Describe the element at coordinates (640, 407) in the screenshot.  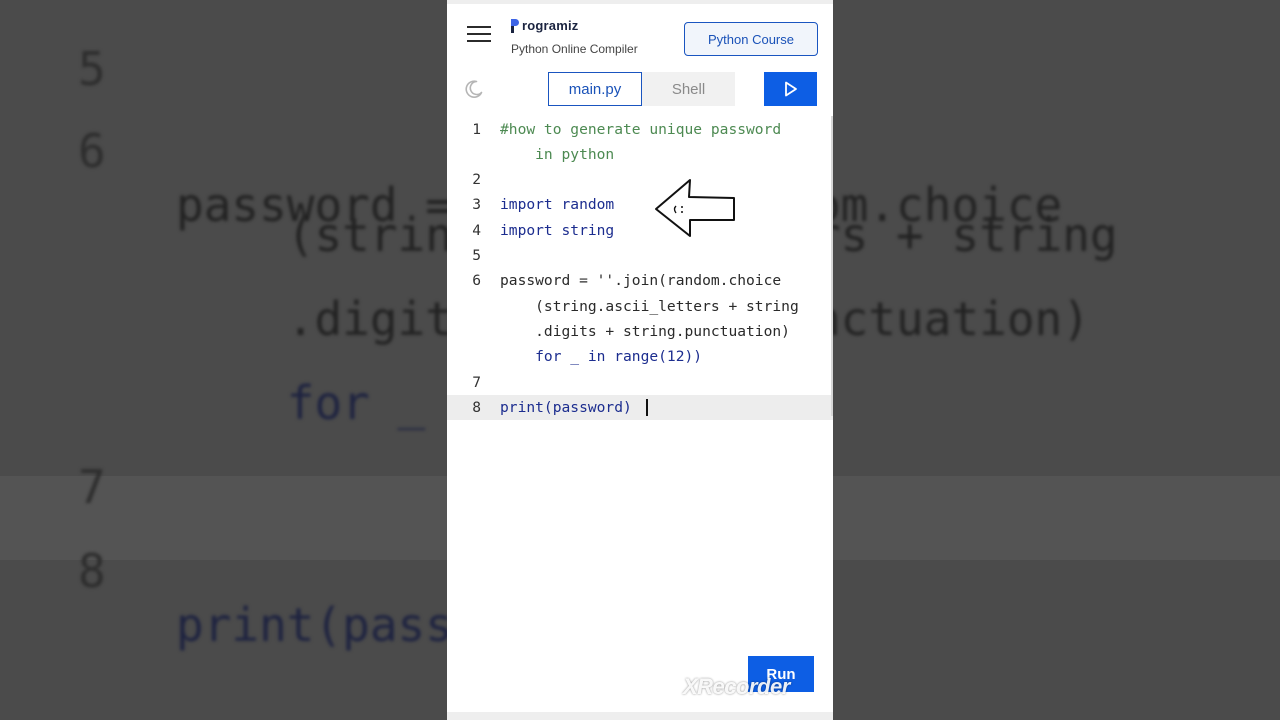
I see `code-line-active: 8 print(password)` at that location.